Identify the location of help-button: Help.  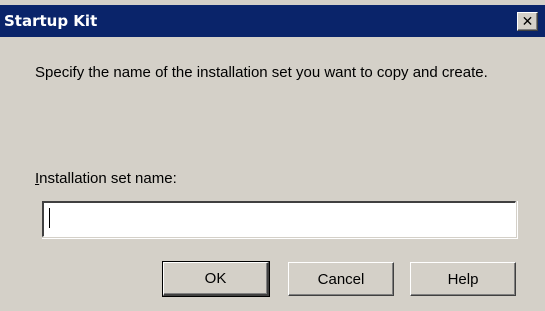
(463, 279).